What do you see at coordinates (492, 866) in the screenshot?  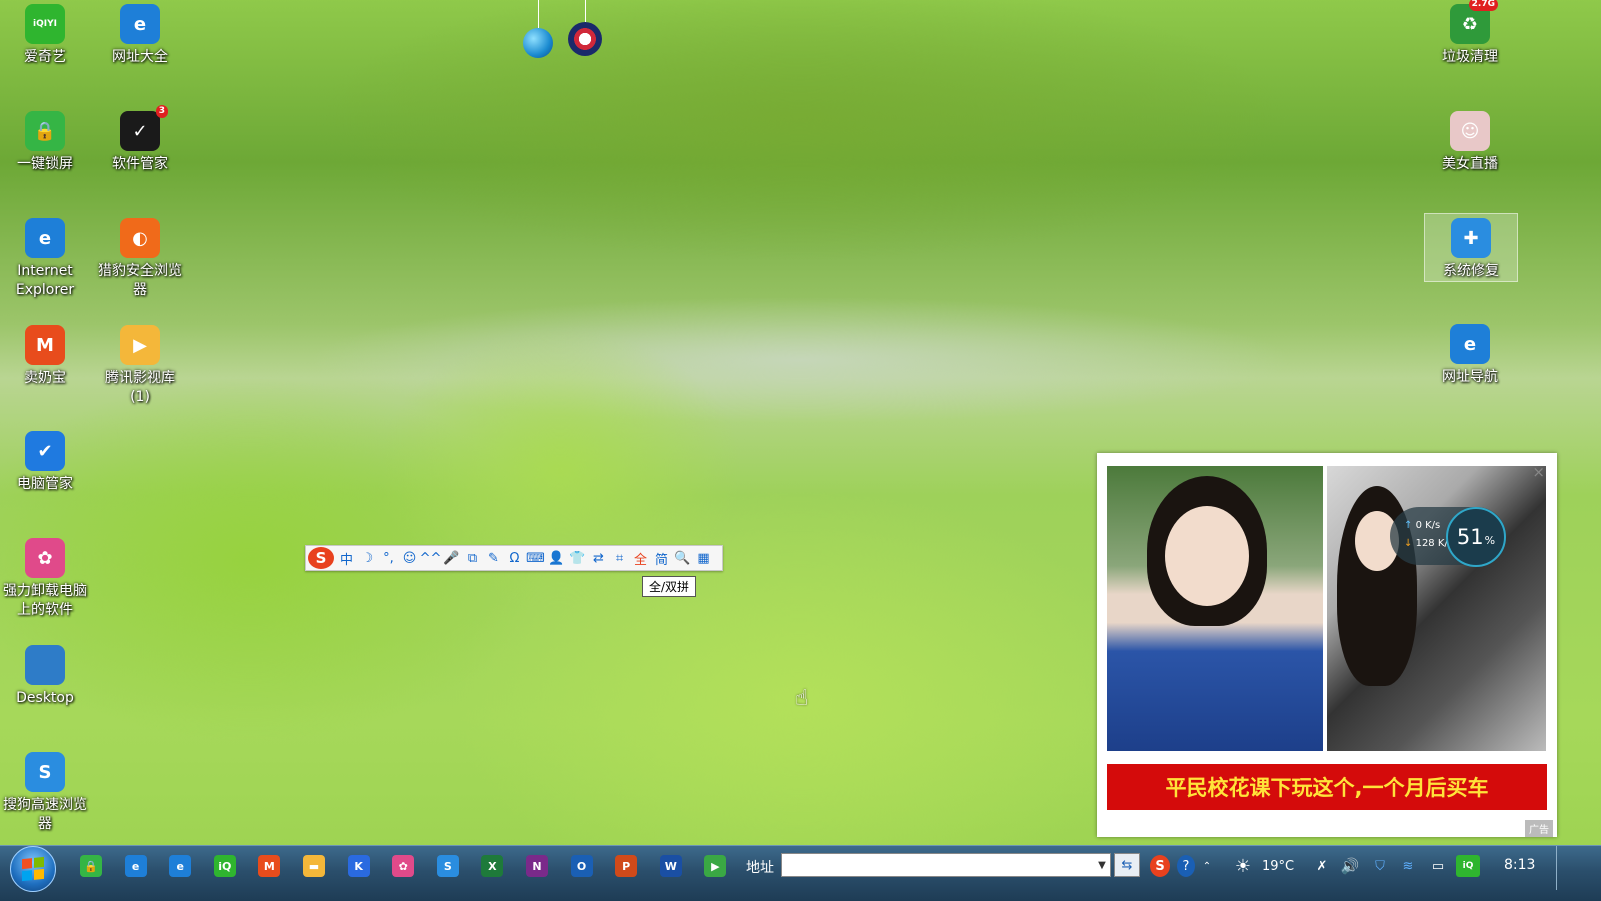 I see `taskbar-excel-icon: X` at bounding box center [492, 866].